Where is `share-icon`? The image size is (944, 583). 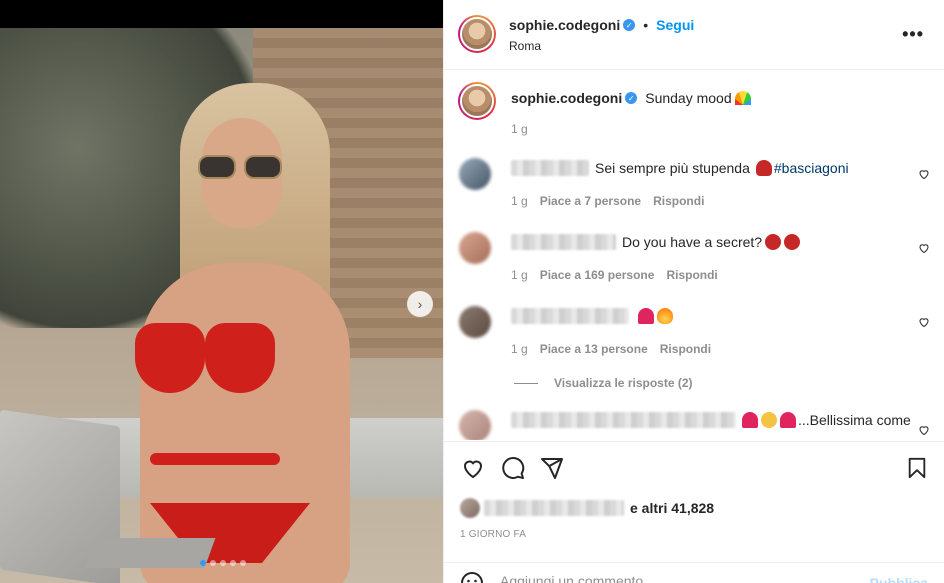
share-icon is located at coordinates (552, 468).